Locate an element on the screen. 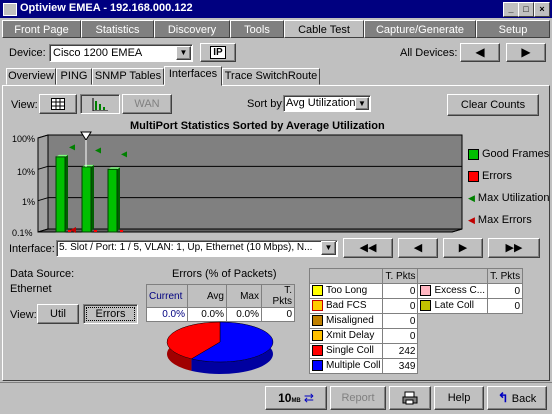  first-interface-button: ◀◀ is located at coordinates (368, 248).